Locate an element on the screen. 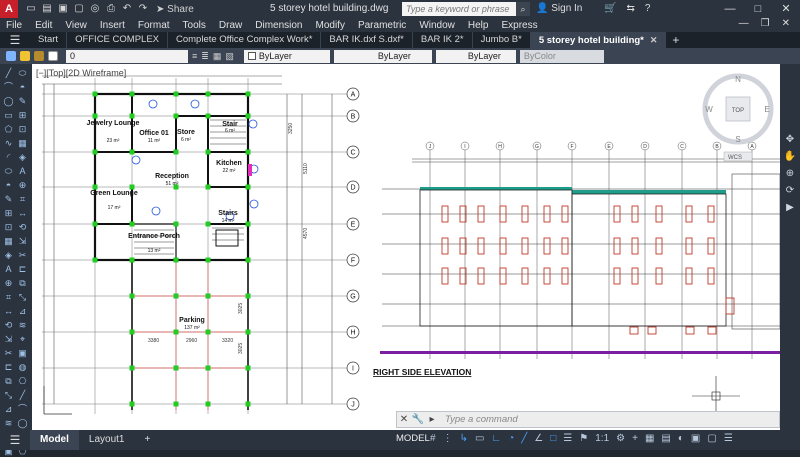  menu-view: View is located at coordinates (76, 25).